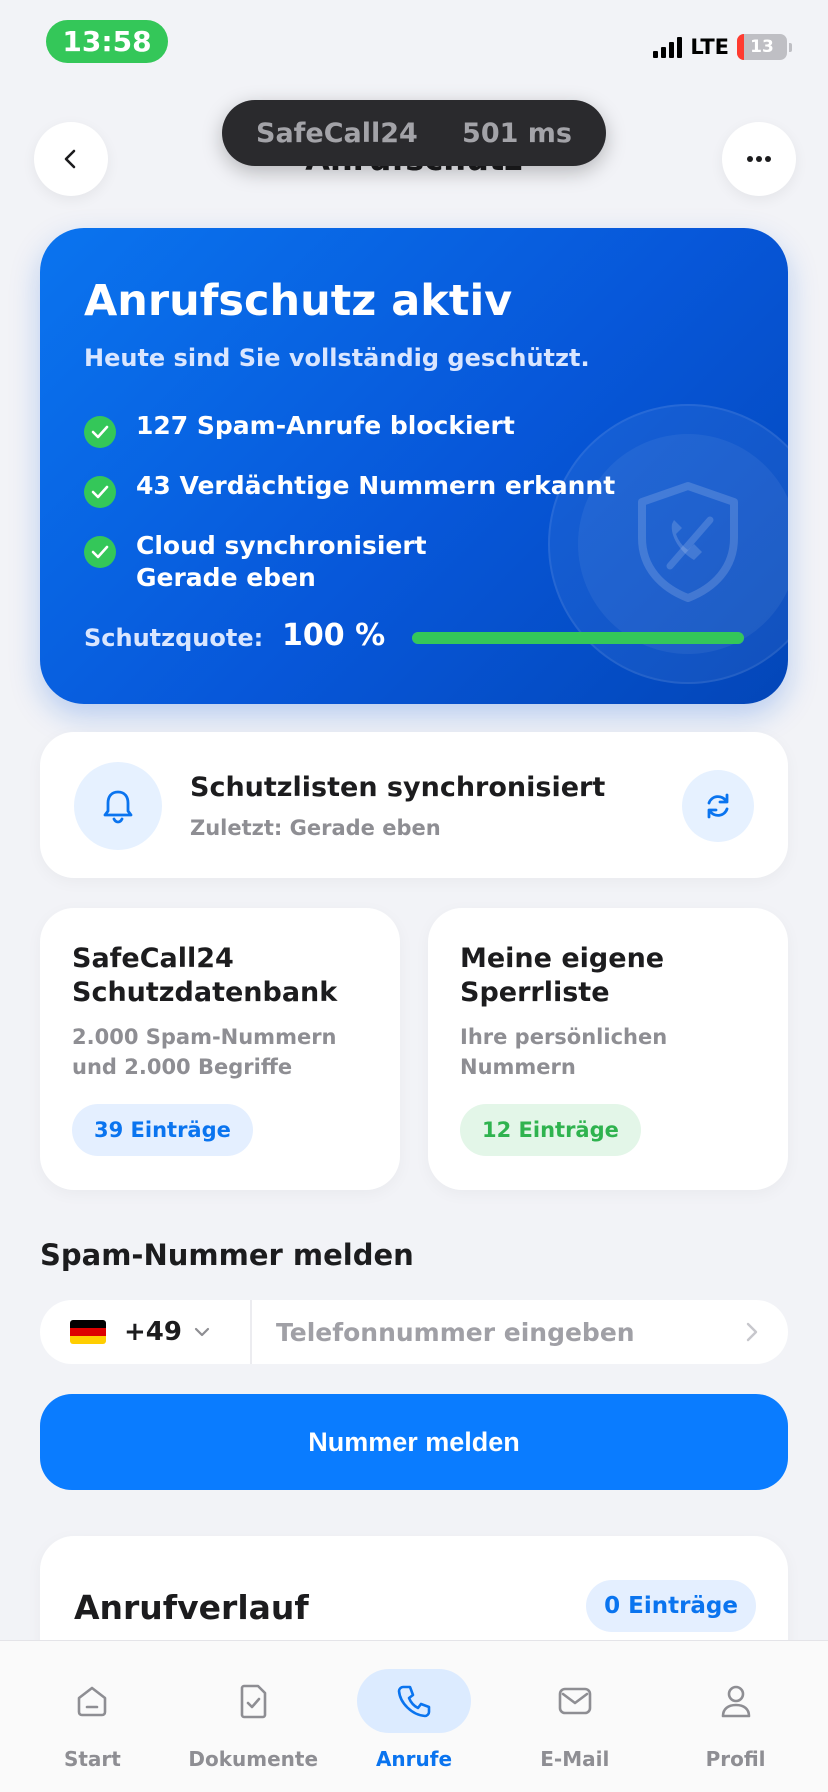  I want to click on history-count-badge: 0 Einträge, so click(671, 1606).